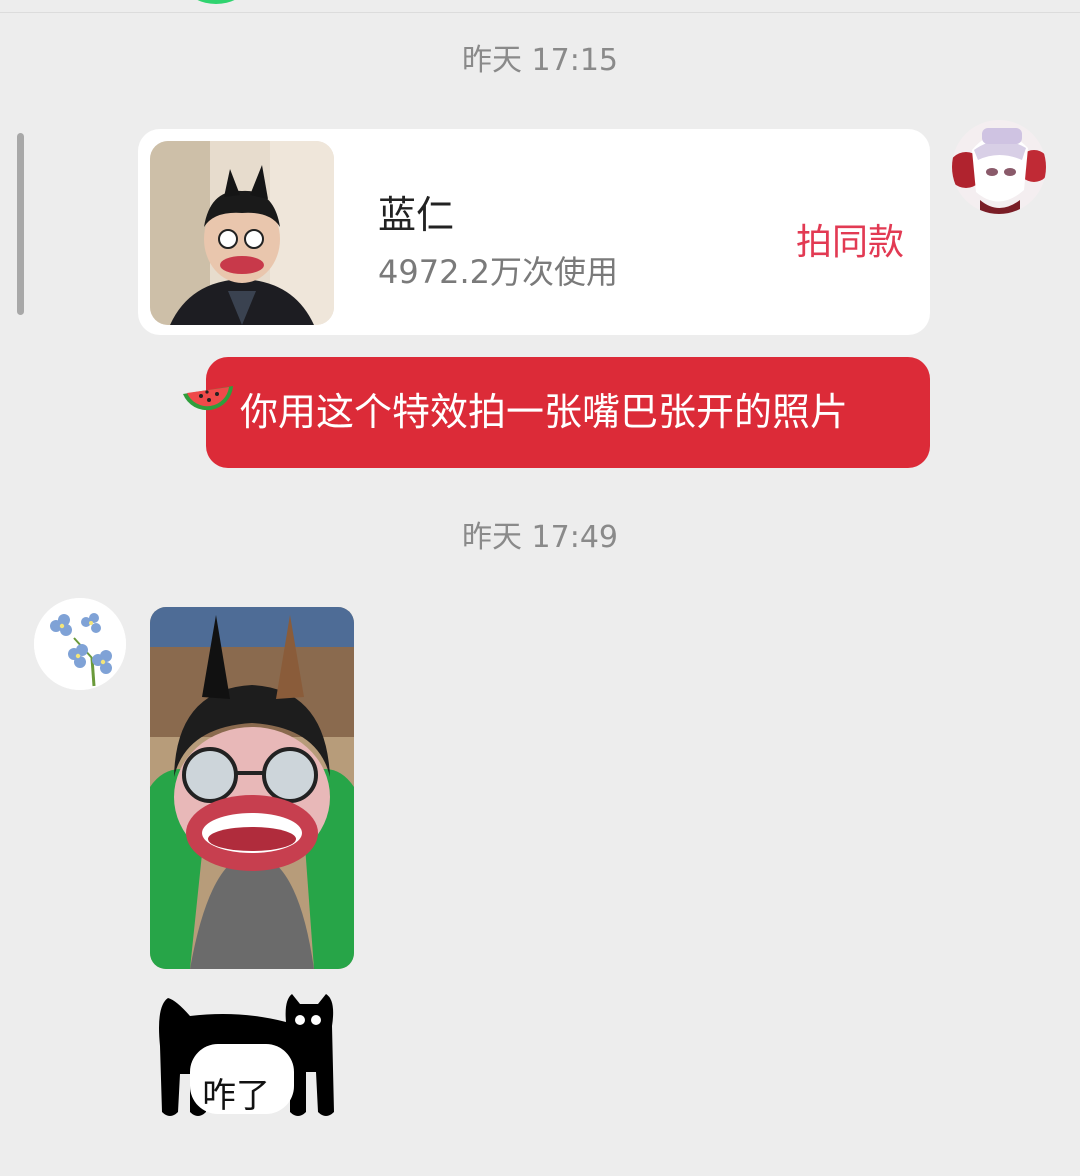 The height and width of the screenshot is (1176, 1080). I want to click on message-bubble: 你用这个特效拍一张嘴巴张开的照片, so click(568, 412).